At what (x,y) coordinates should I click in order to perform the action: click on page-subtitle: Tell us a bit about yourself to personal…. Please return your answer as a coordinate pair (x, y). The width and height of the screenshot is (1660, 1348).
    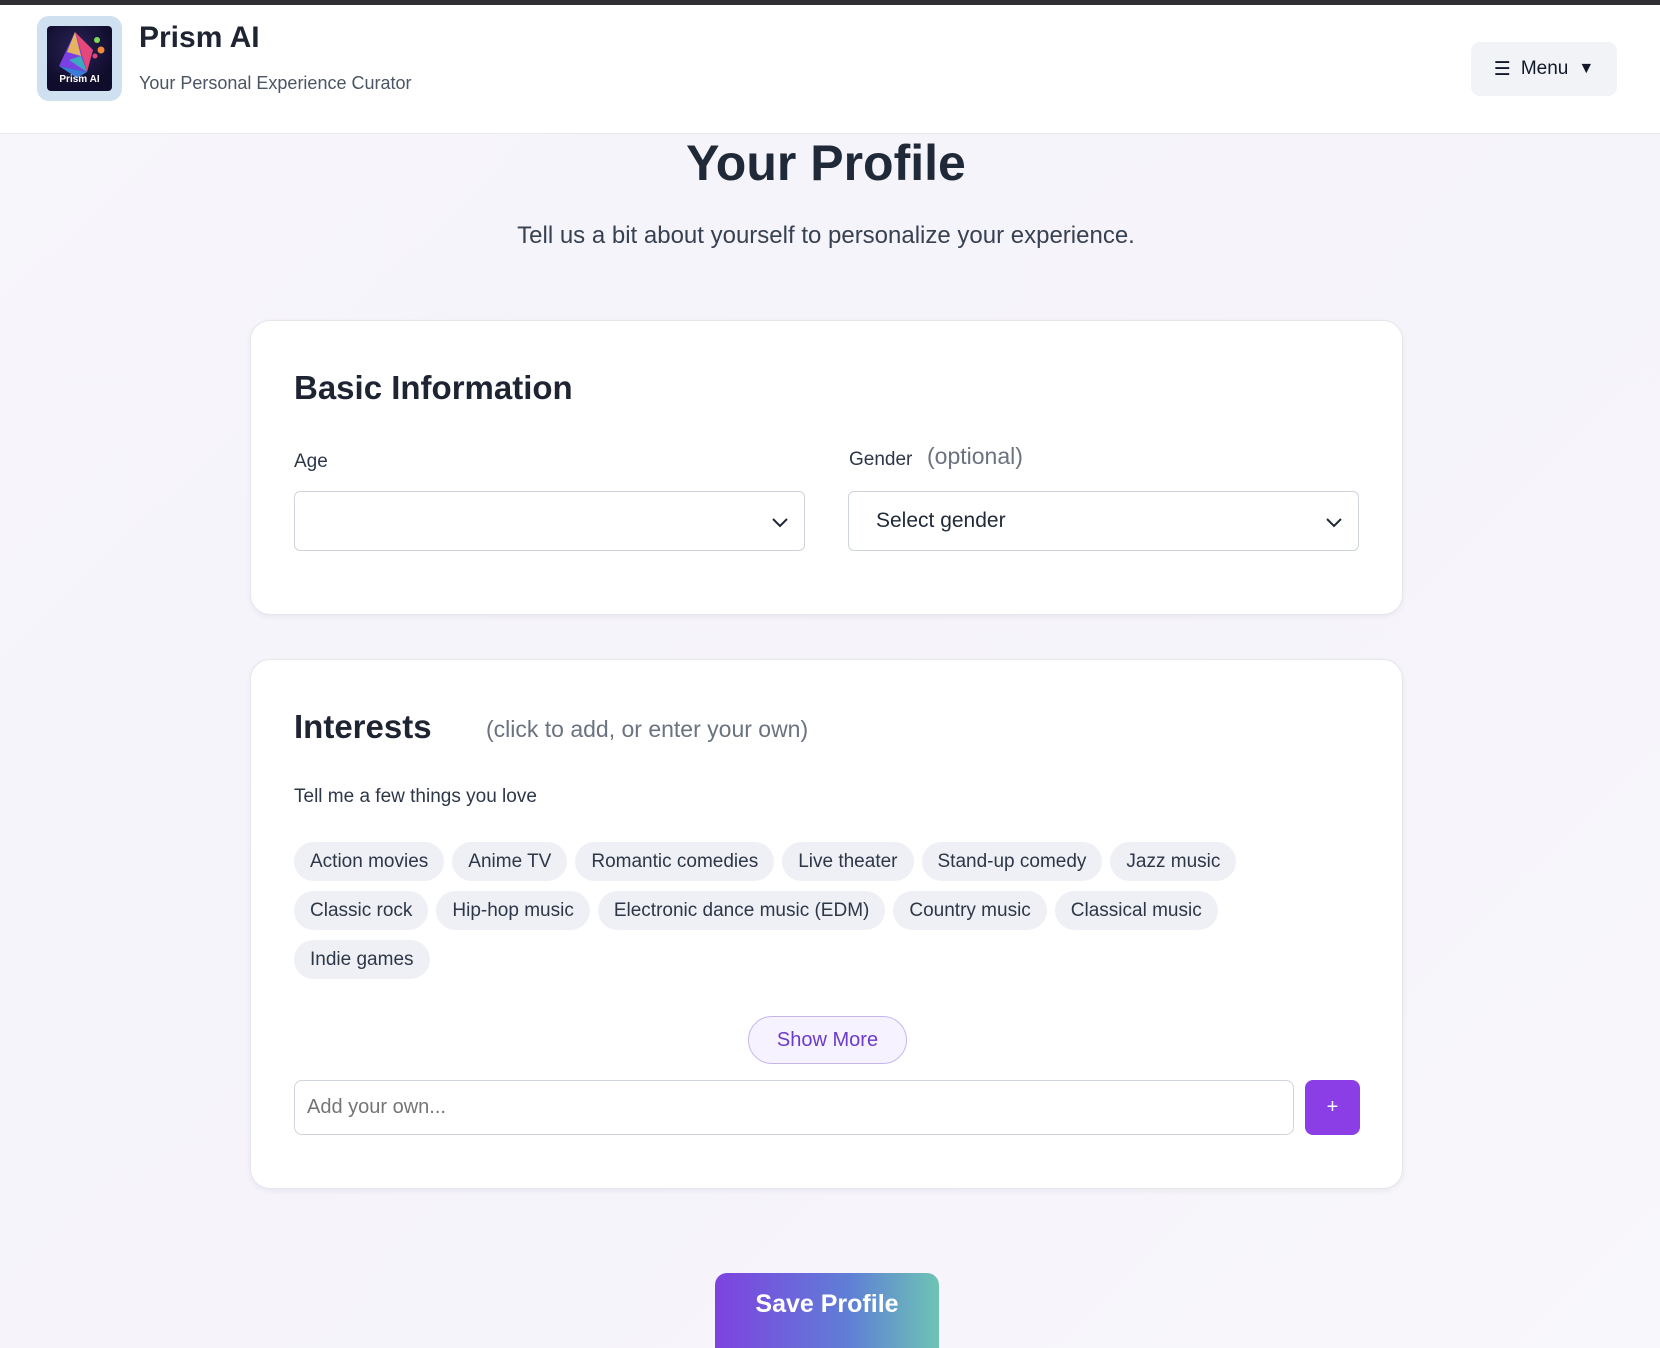
    Looking at the image, I should click on (826, 235).